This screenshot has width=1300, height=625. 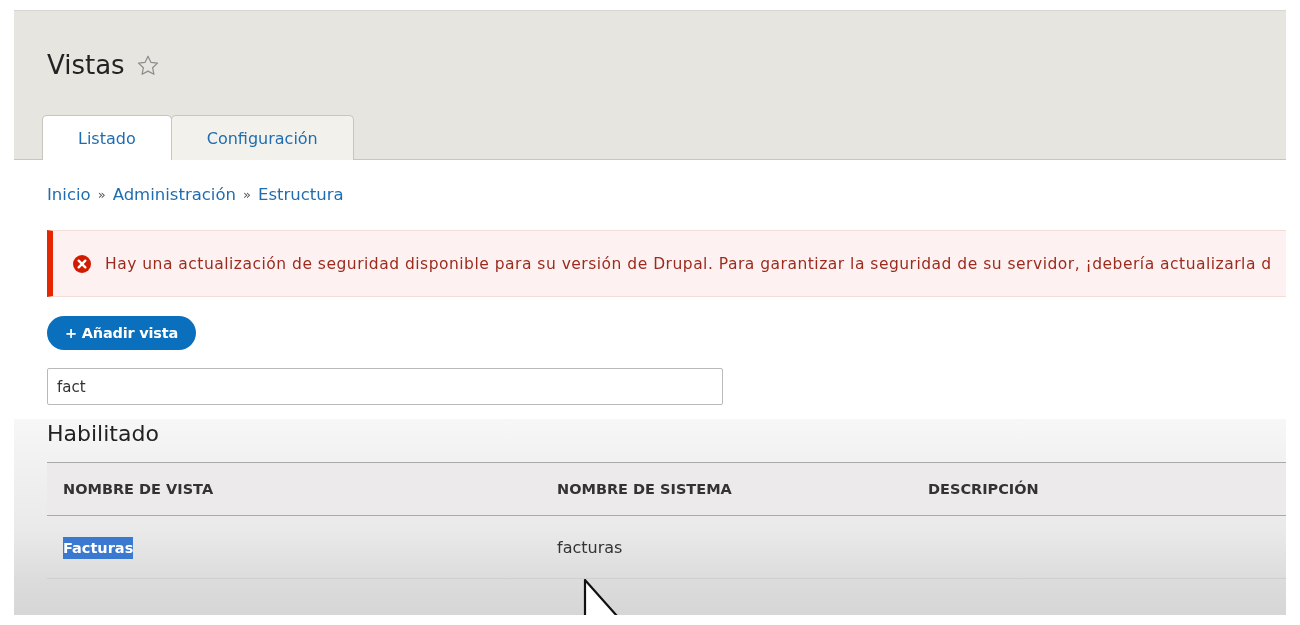 I want to click on column-header: NOMBRE DE VISTA, so click(x=294, y=489).